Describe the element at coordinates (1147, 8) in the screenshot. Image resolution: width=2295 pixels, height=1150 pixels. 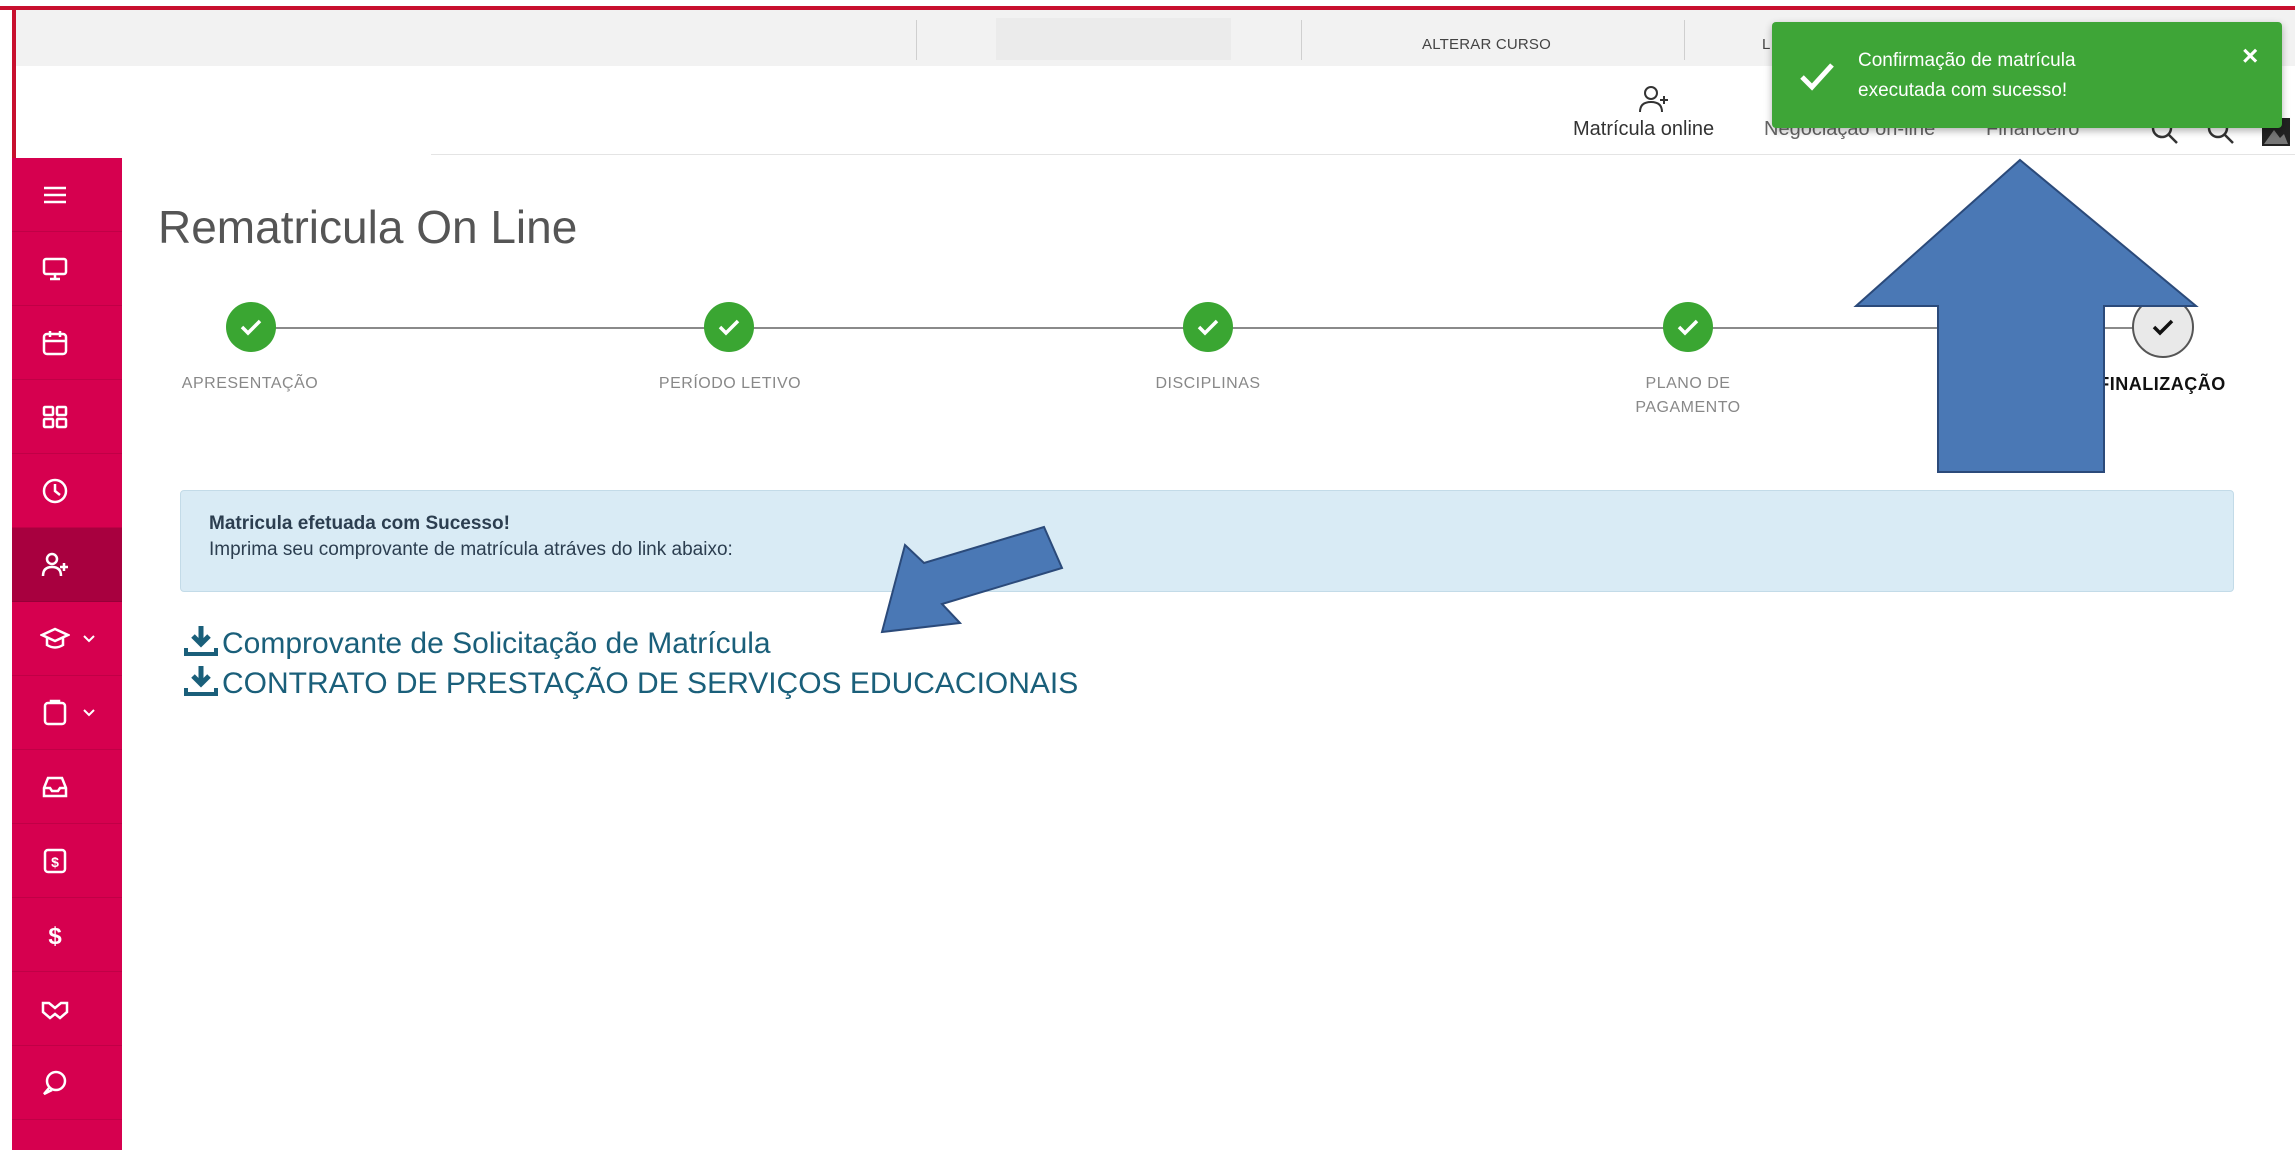
I see `header-frame-top` at that location.